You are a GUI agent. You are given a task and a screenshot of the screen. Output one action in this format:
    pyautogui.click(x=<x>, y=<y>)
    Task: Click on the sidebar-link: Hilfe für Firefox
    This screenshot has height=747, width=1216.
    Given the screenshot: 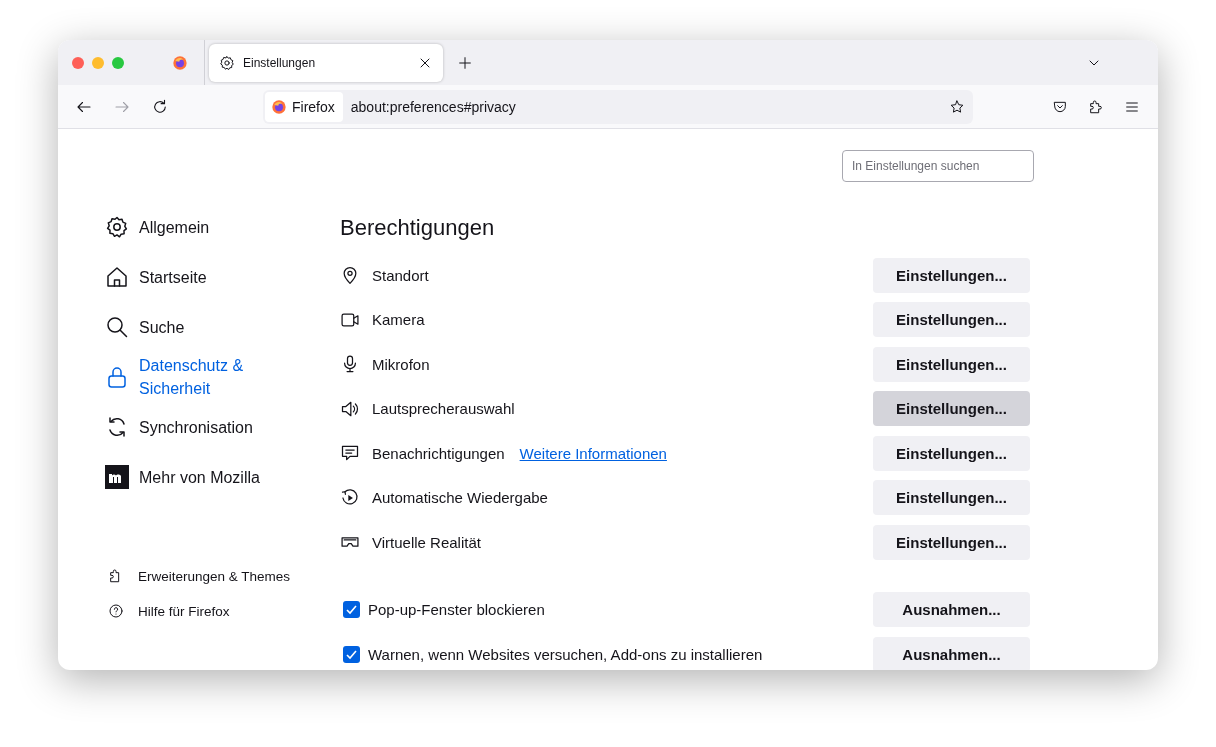 What is the action you would take?
    pyautogui.click(x=224, y=611)
    